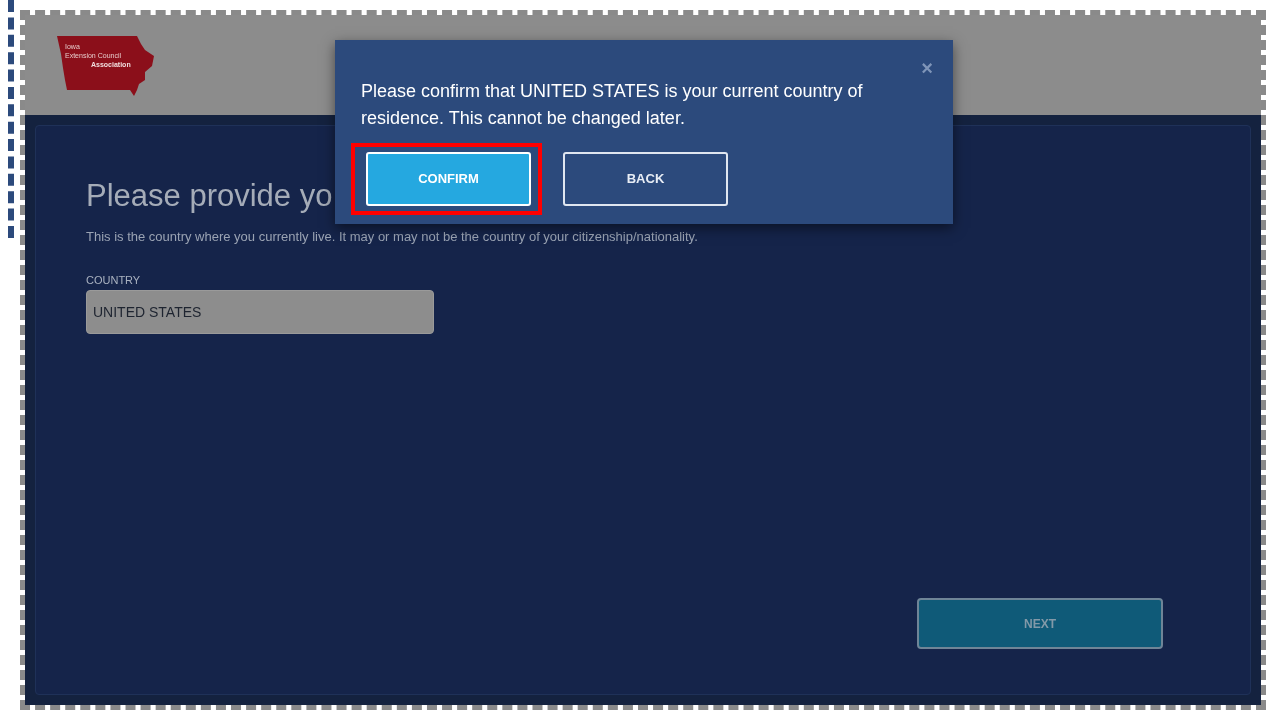 The height and width of the screenshot is (710, 1266). I want to click on close-button: ×, so click(927, 68).